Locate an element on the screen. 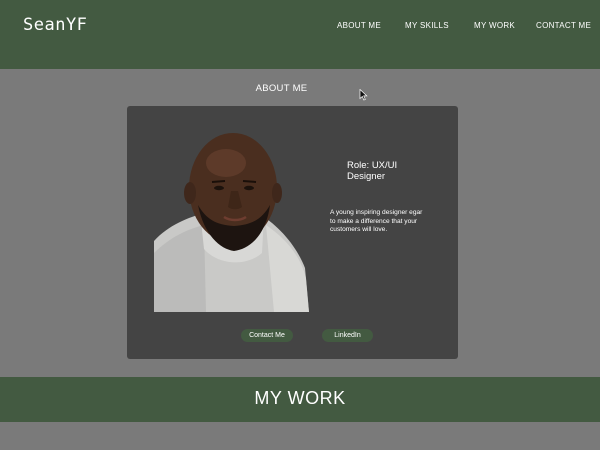 This screenshot has width=600, height=450. profile-photo is located at coordinates (231, 222).